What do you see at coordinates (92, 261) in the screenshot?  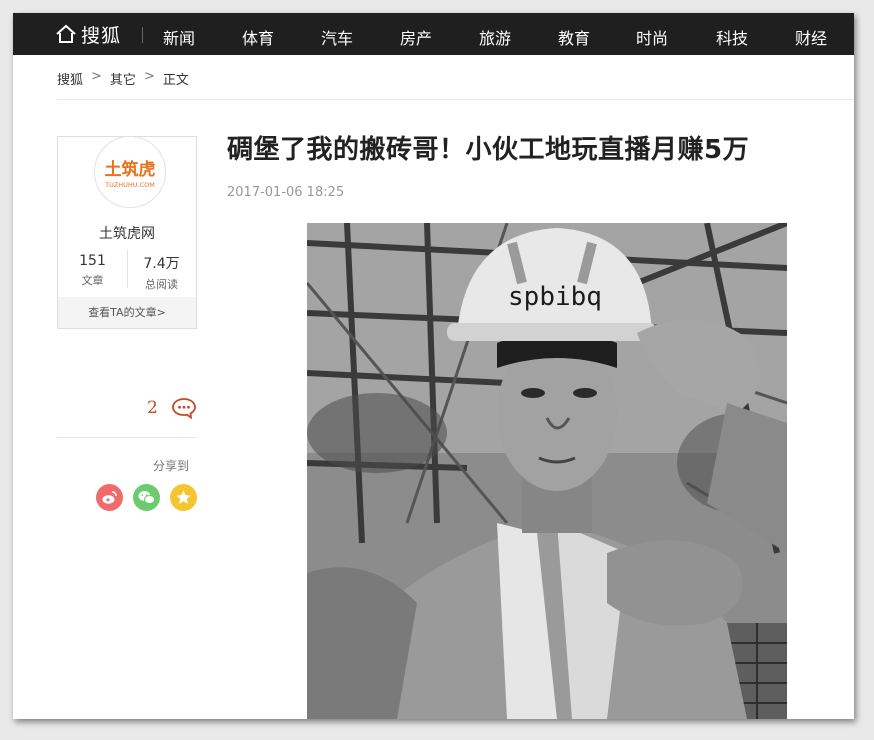 I see `articles-count: 151` at bounding box center [92, 261].